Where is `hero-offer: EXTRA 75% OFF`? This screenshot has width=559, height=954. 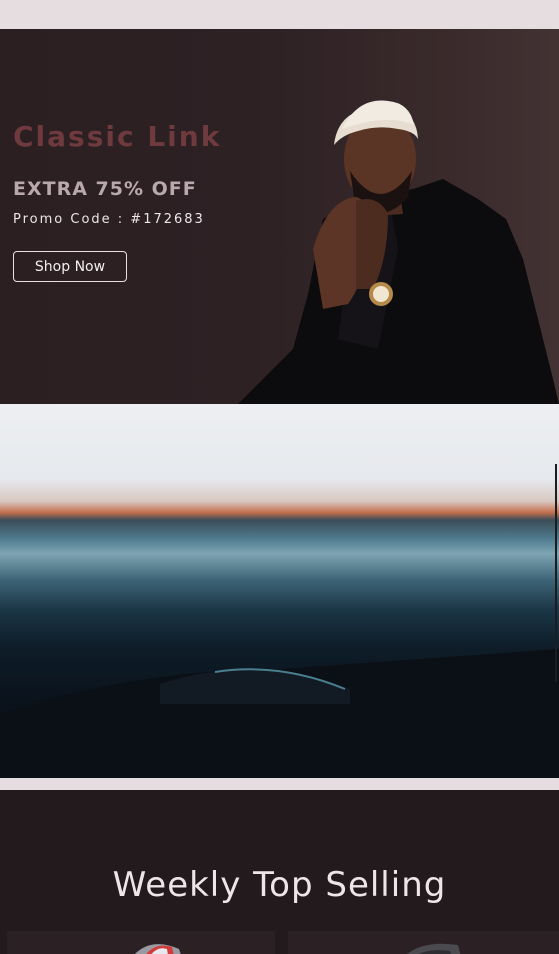
hero-offer: EXTRA 75% OFF is located at coordinates (105, 189).